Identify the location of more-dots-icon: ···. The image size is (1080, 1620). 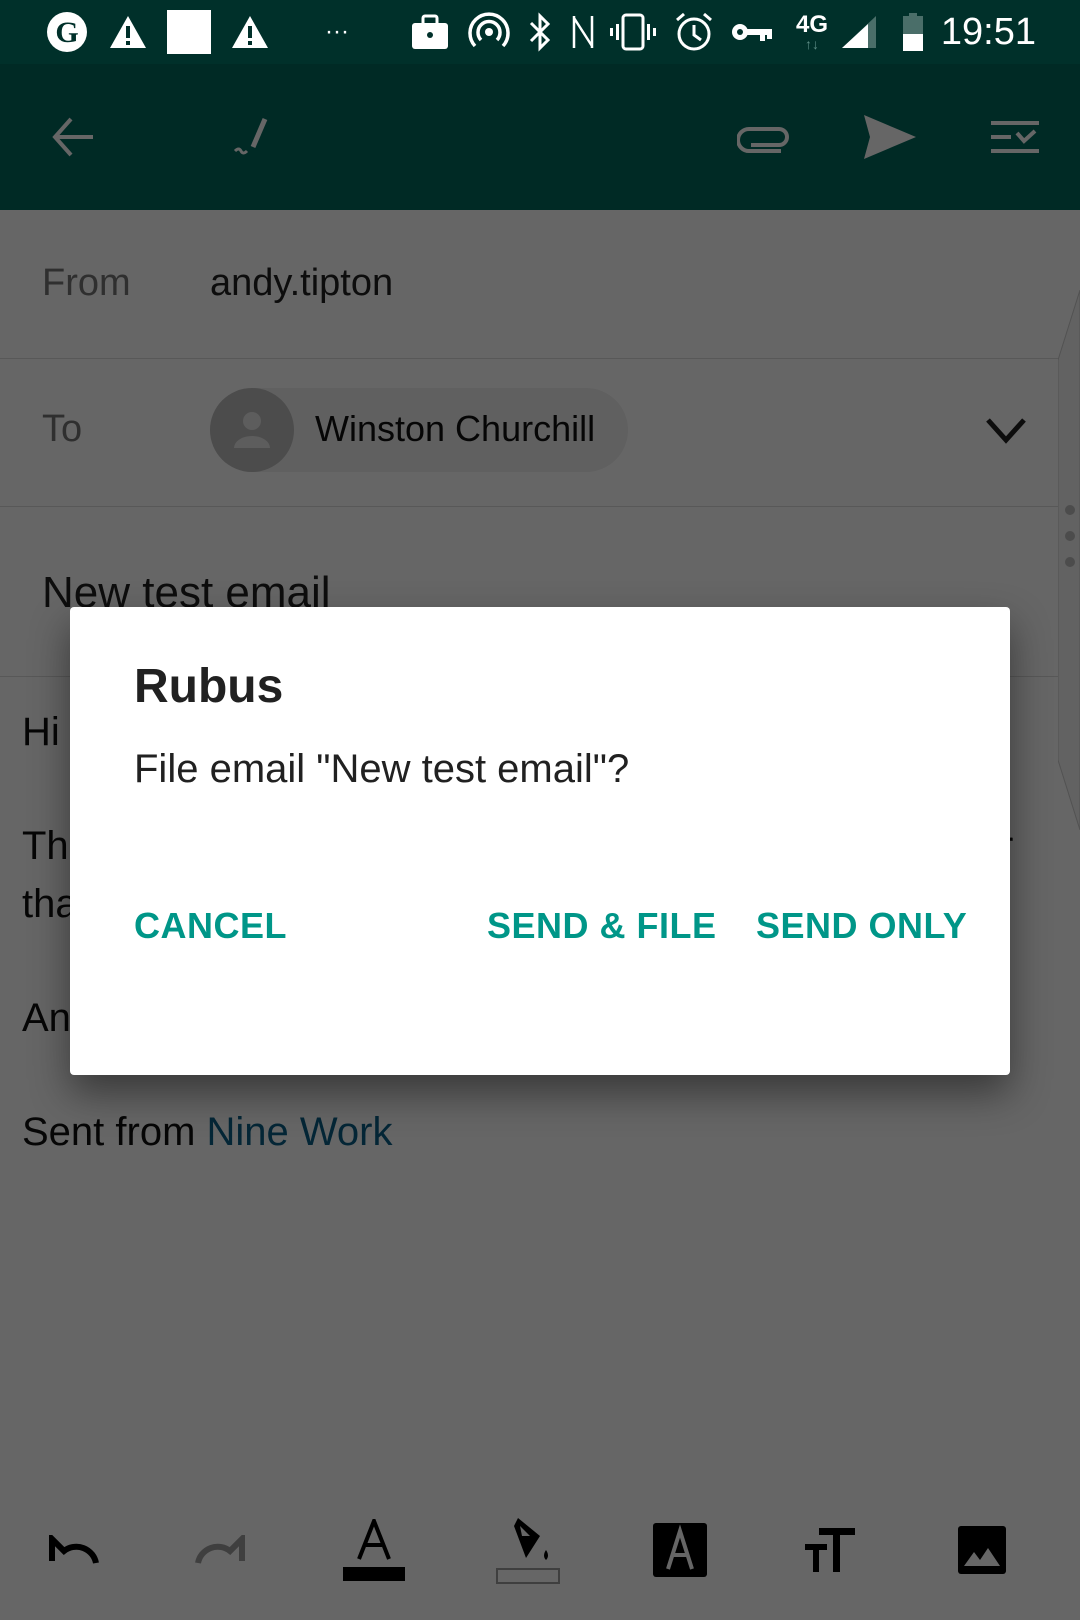
(337, 31).